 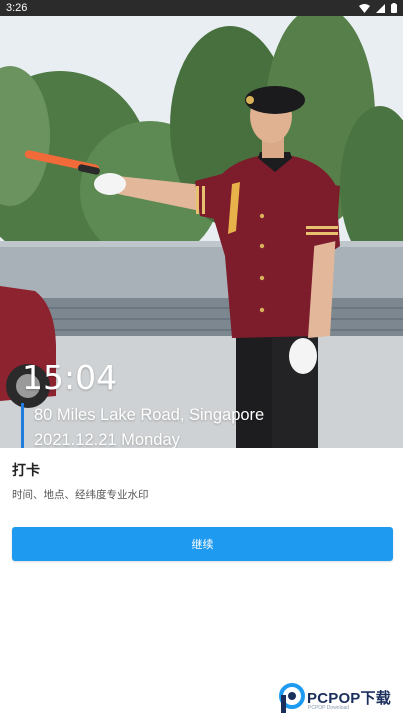 I want to click on brand-tagline: PCPOP Download, so click(x=329, y=708).